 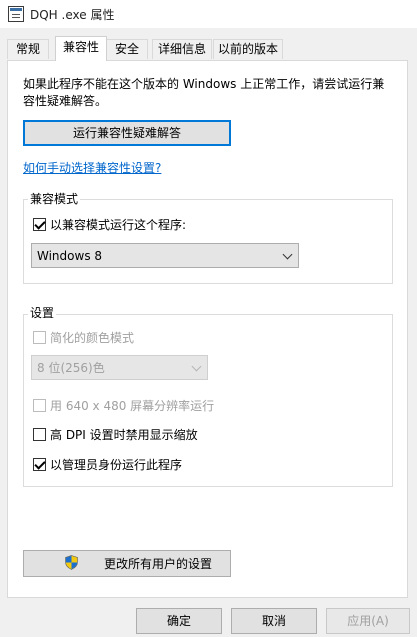 What do you see at coordinates (124, 435) in the screenshot?
I see `high-dpi-label: 高 DPI 设置时禁用显示缩放` at bounding box center [124, 435].